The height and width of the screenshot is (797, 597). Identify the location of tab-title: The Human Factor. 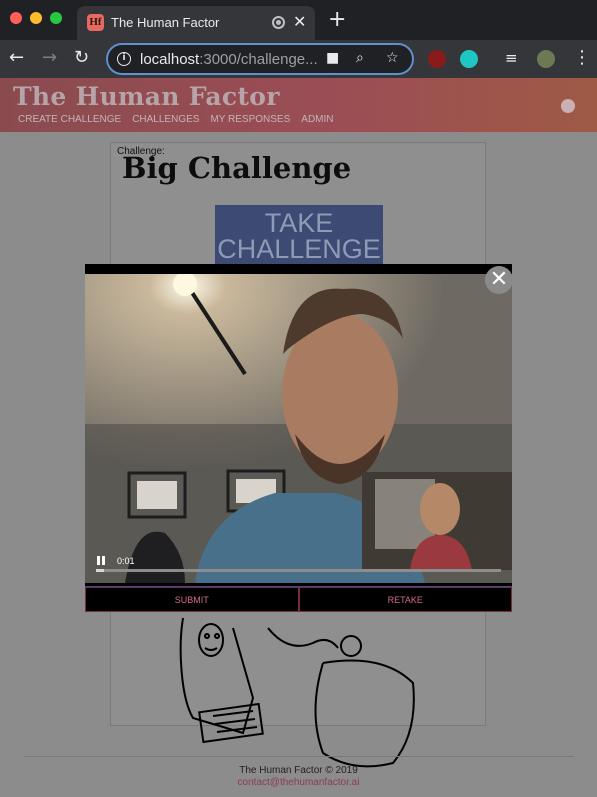
(165, 22).